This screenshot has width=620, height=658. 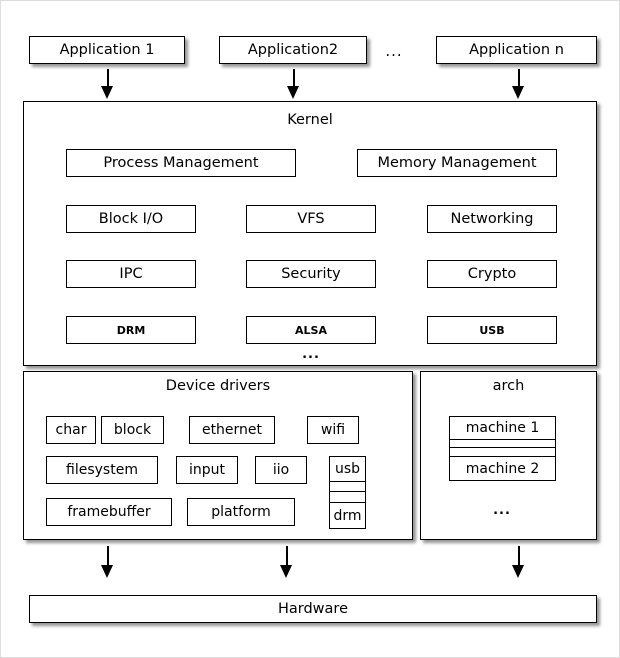 I want to click on kernel-subsystem-label: IPC, so click(x=131, y=273).